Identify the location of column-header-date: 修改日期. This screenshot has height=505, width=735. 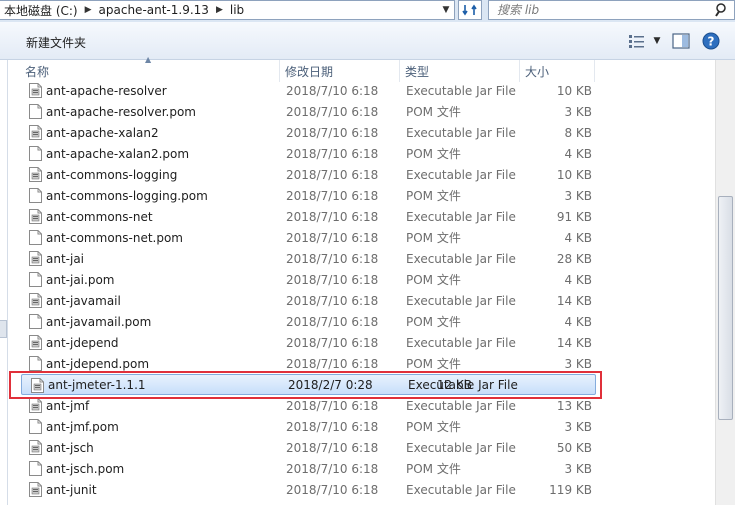
(340, 71).